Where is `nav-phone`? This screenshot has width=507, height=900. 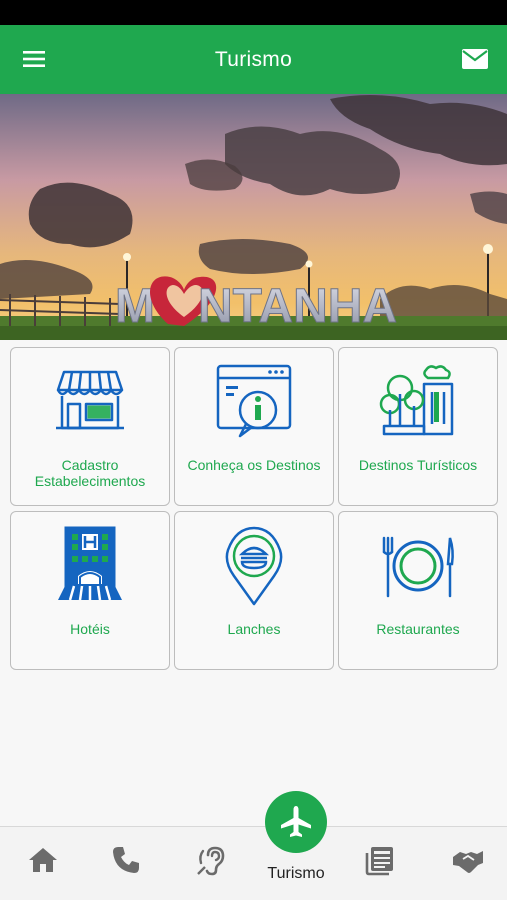 nav-phone is located at coordinates (126, 863).